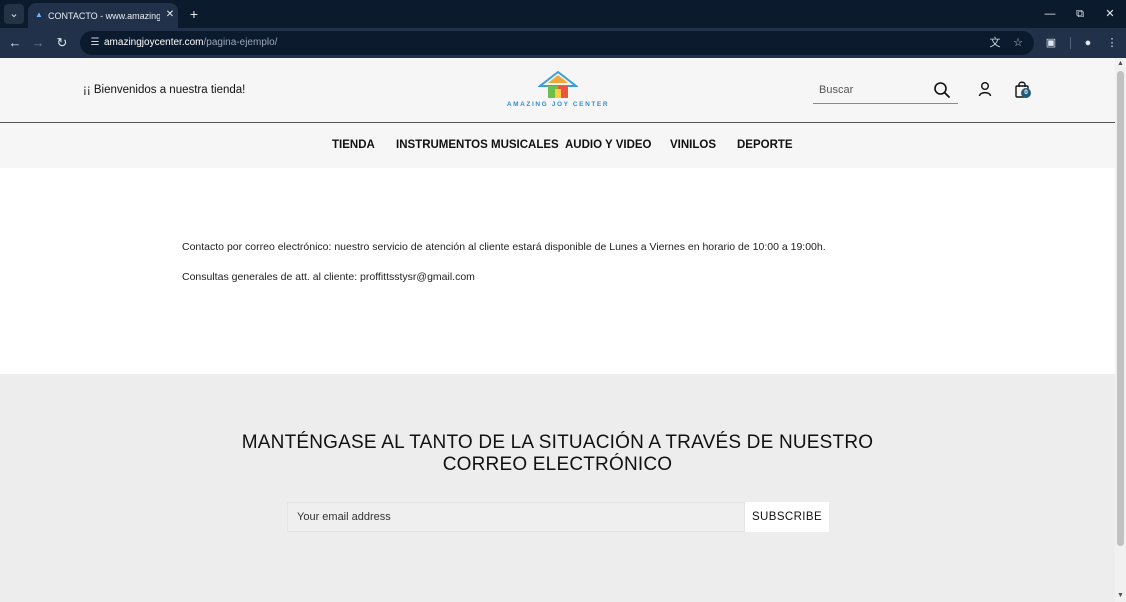 The image size is (1126, 602). Describe the element at coordinates (39, 14) in the screenshot. I see `site-favicon-icon: ▲` at that location.